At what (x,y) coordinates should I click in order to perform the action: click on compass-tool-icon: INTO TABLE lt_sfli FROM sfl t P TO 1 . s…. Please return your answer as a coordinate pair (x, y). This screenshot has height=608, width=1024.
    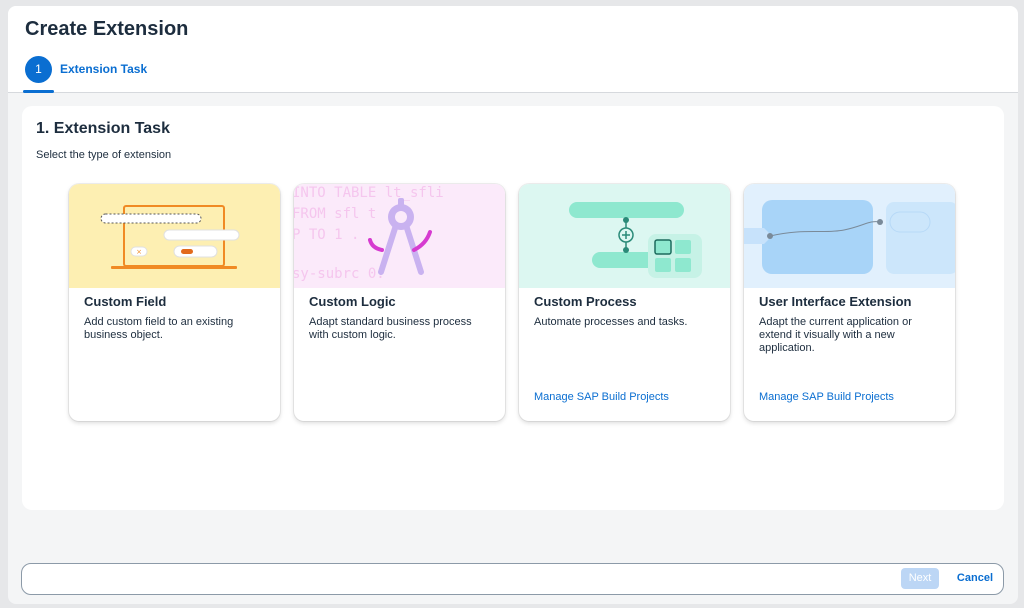
    Looking at the image, I should click on (399, 236).